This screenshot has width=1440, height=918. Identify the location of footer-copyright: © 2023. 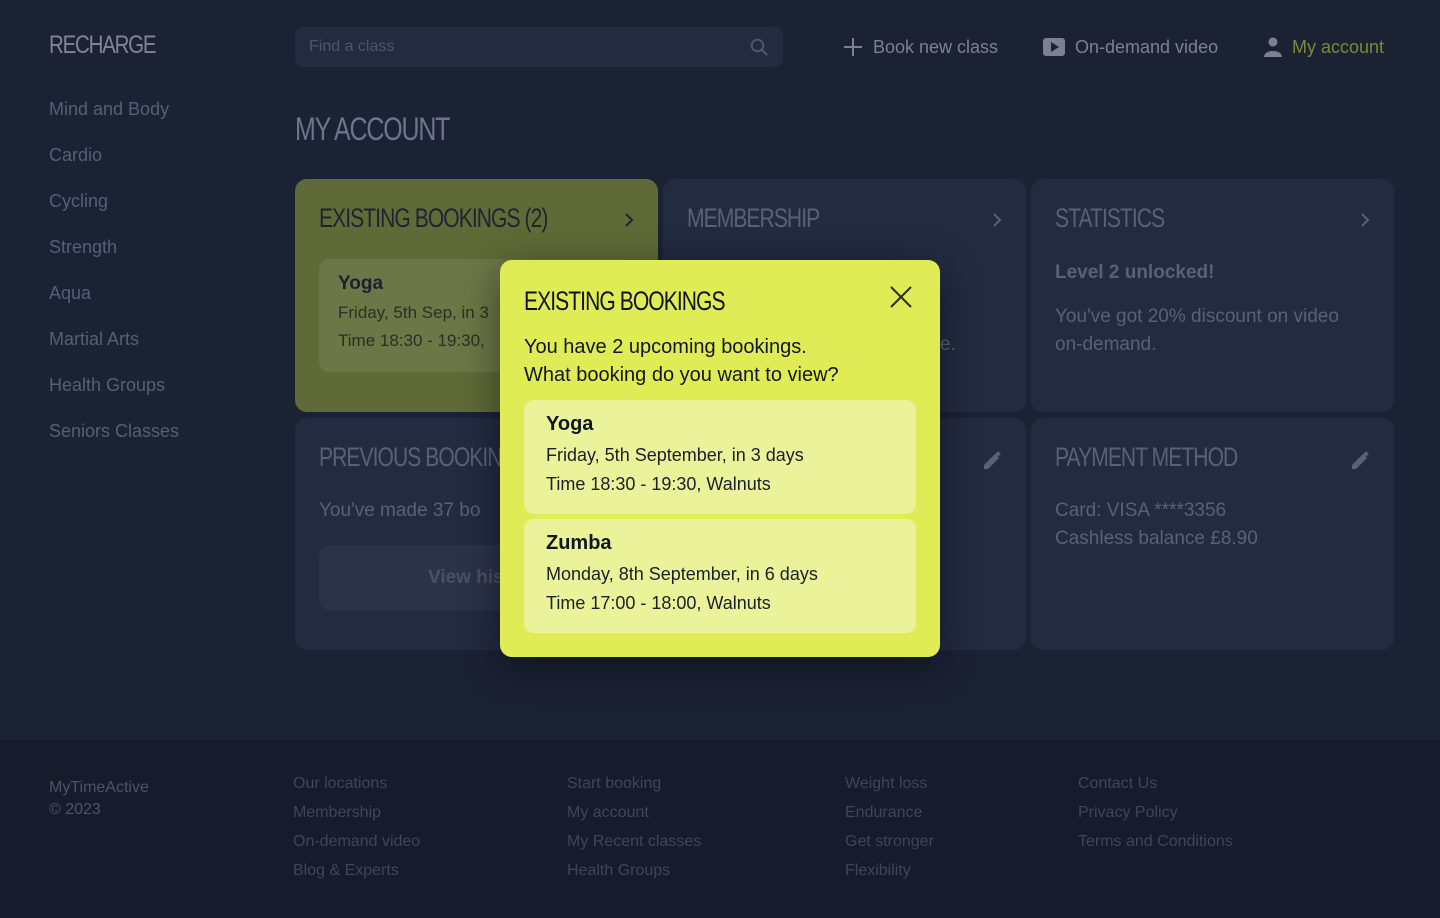
(75, 809).